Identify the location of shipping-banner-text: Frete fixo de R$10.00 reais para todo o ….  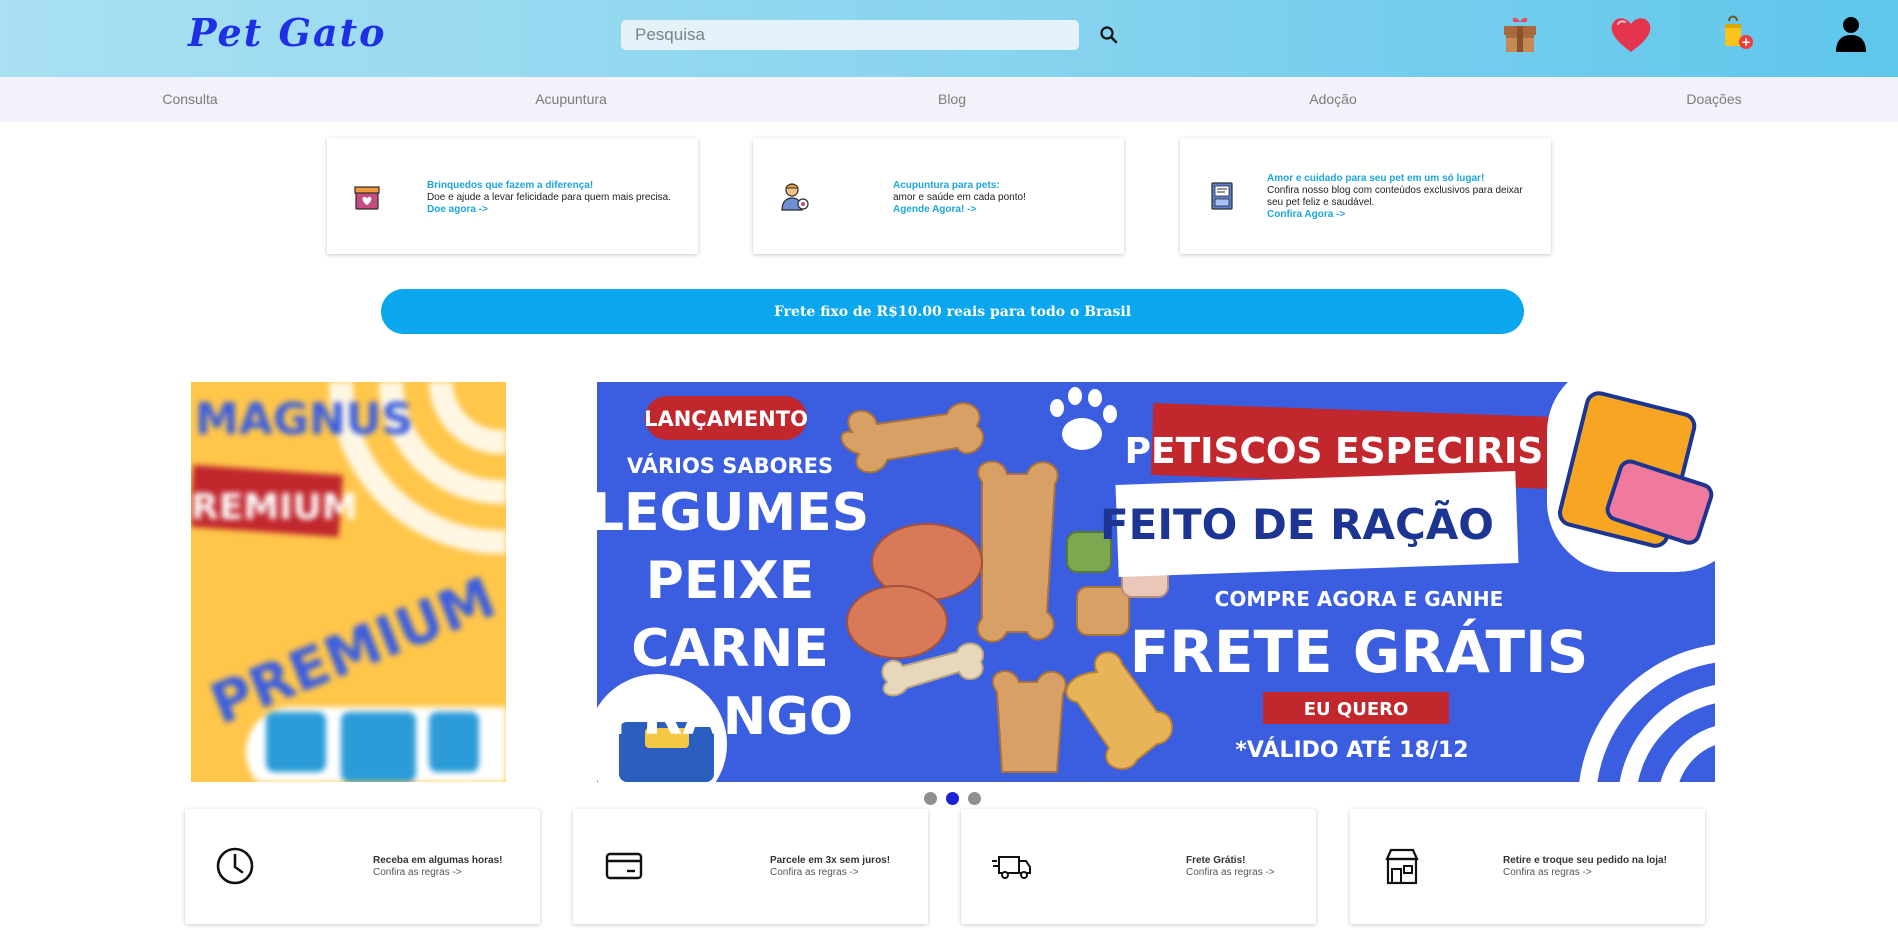
(952, 311).